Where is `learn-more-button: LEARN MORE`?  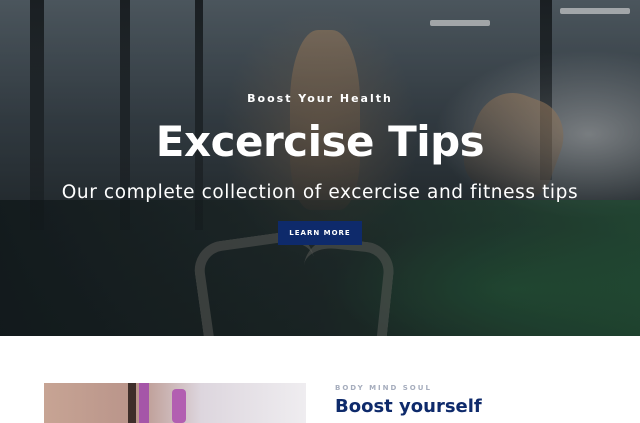 learn-more-button: LEARN MORE is located at coordinates (320, 233).